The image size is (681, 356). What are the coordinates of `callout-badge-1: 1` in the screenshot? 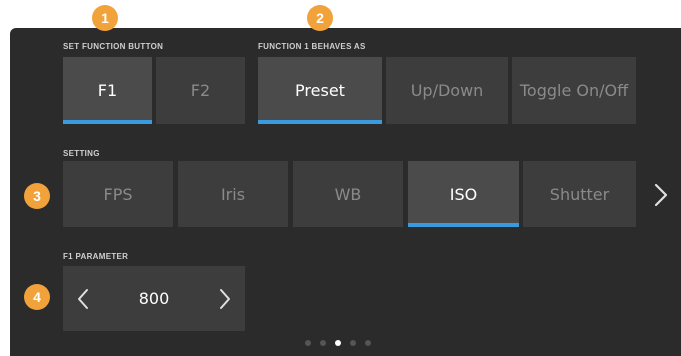 It's located at (105, 18).